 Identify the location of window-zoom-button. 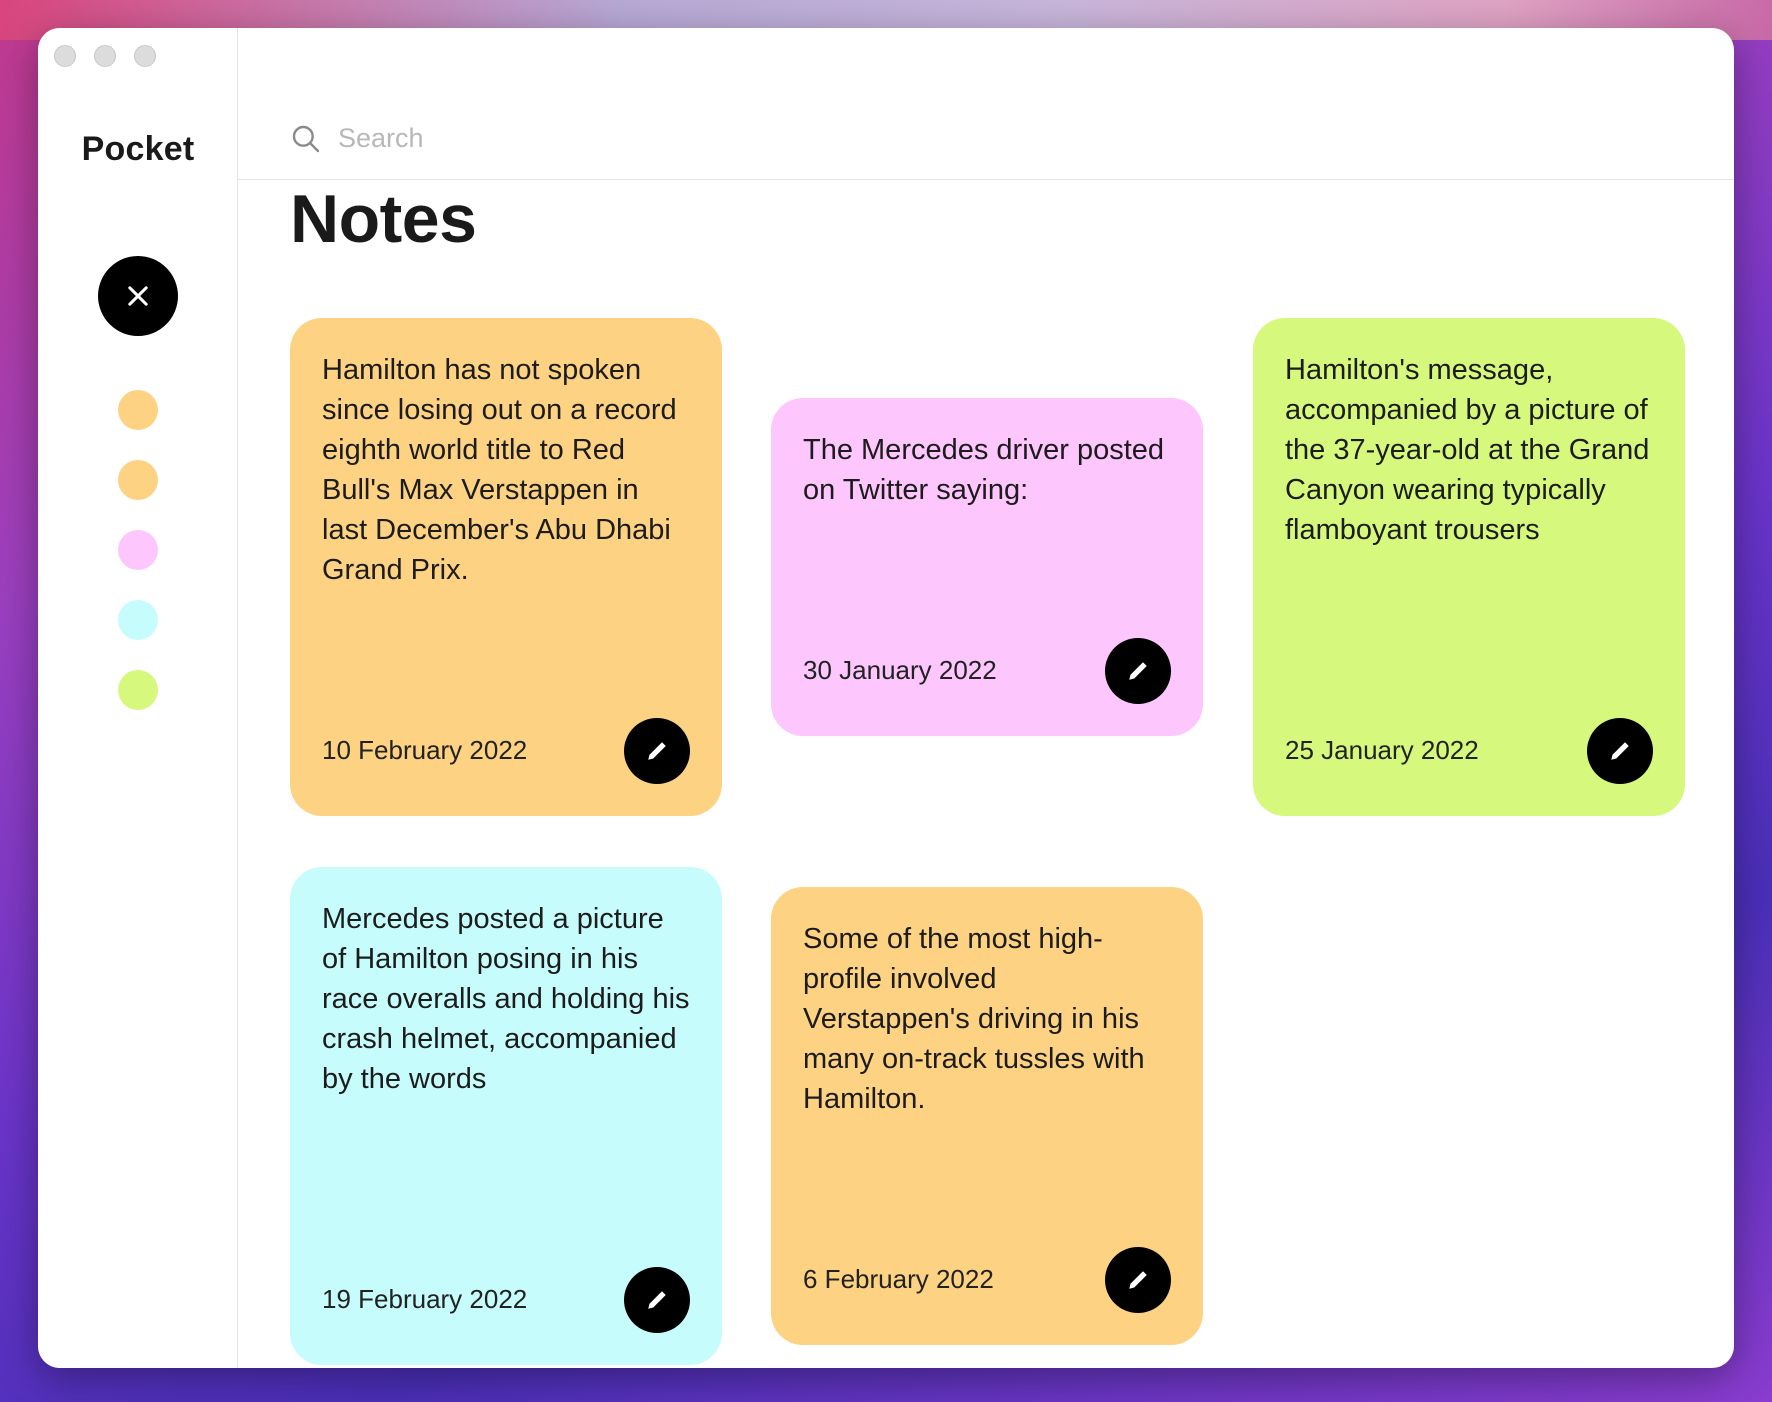
(145, 56).